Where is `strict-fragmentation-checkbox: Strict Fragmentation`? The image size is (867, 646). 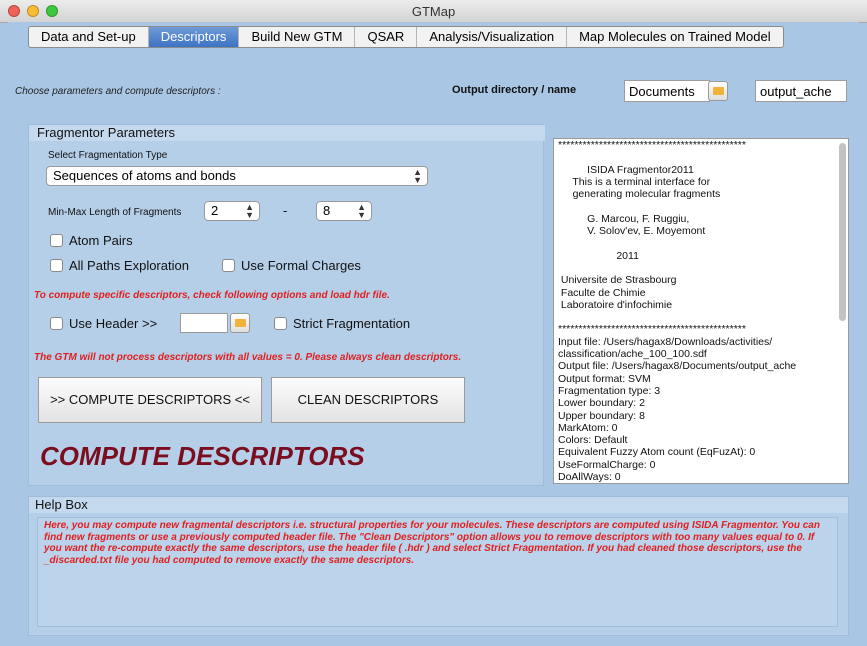 strict-fragmentation-checkbox: Strict Fragmentation is located at coordinates (342, 323).